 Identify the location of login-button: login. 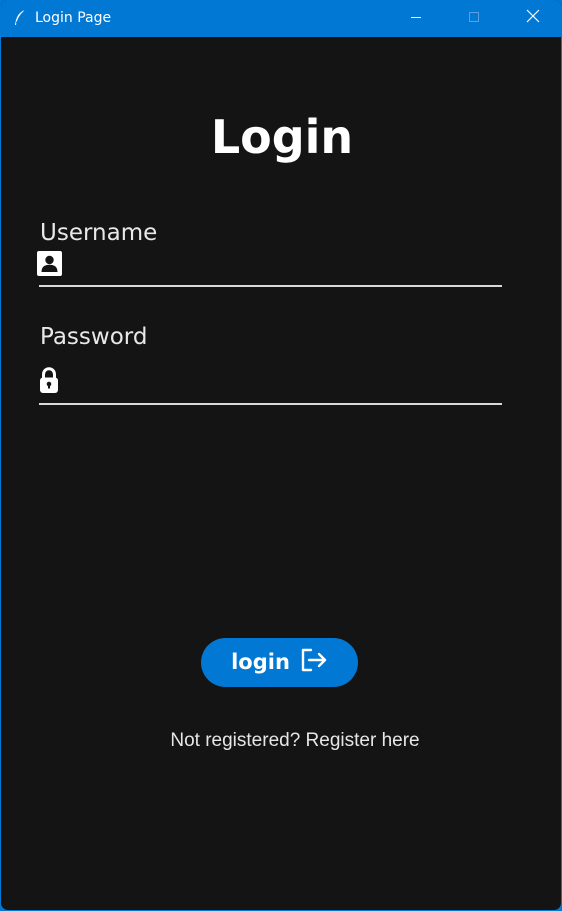
(279, 662).